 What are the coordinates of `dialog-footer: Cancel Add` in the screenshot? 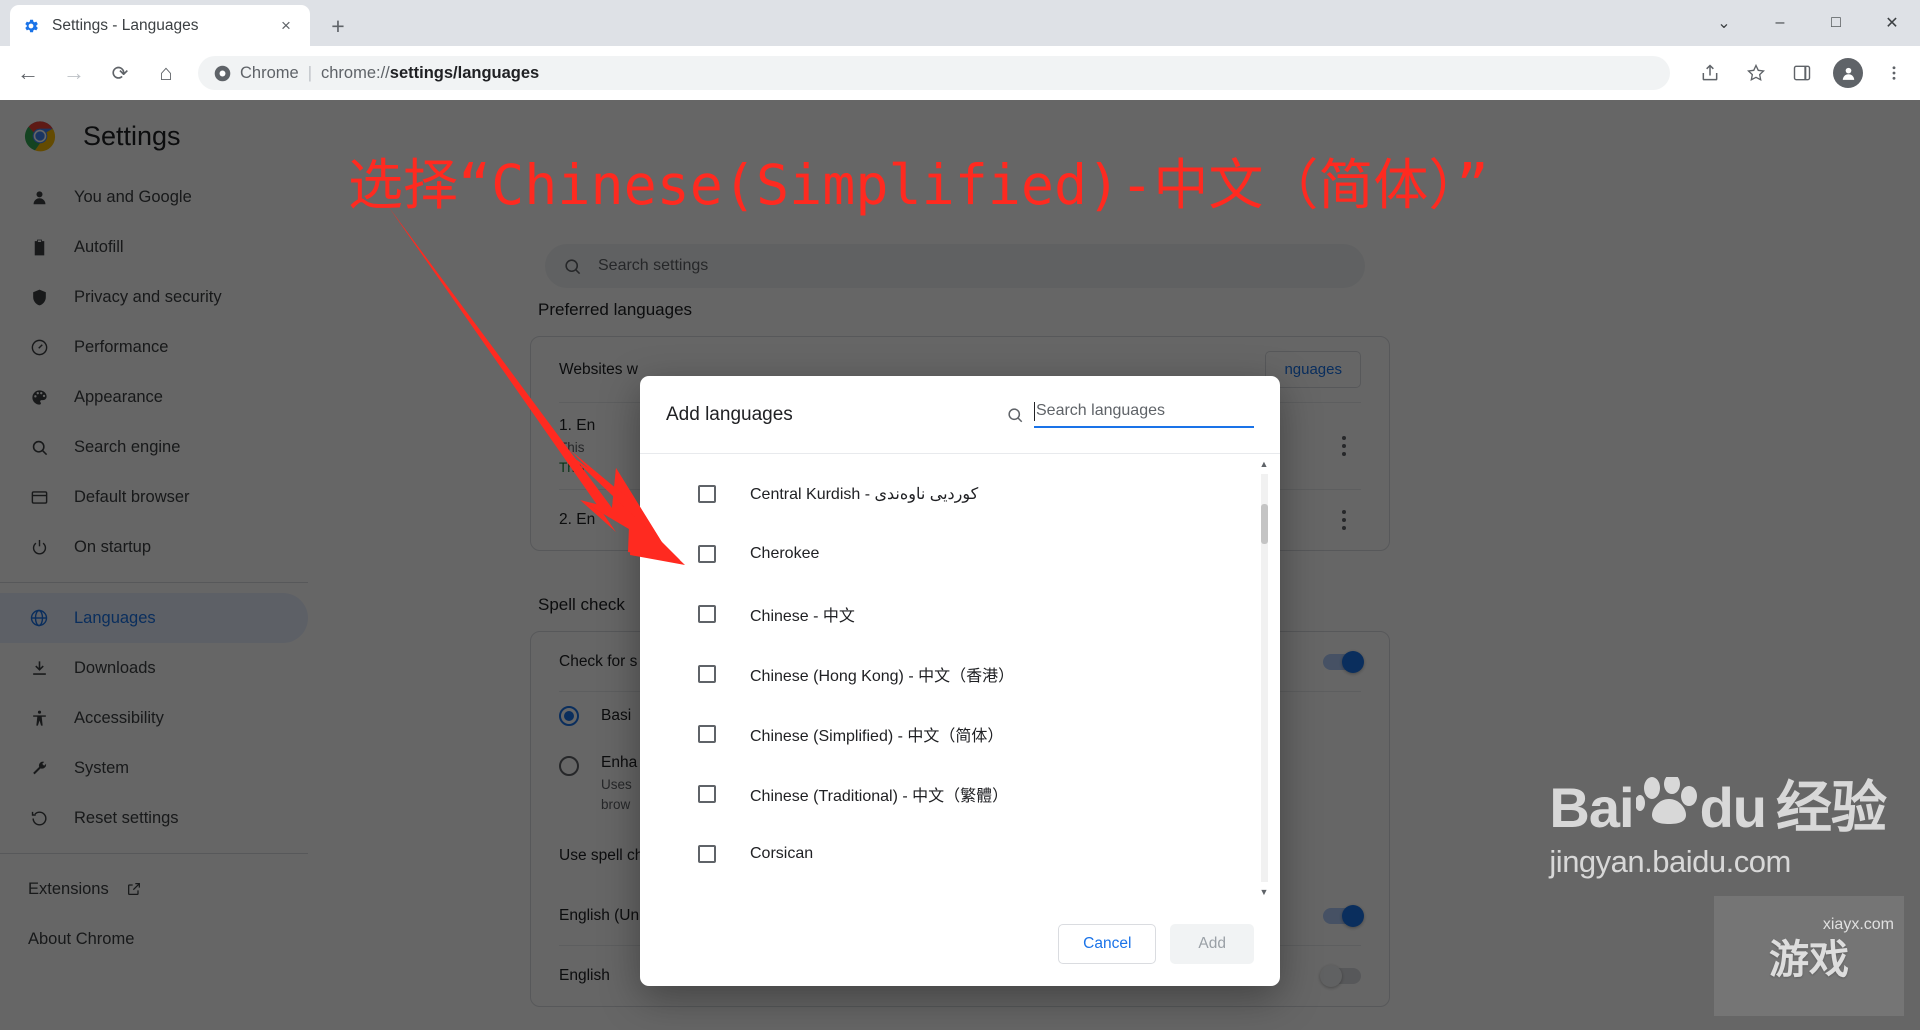 It's located at (960, 944).